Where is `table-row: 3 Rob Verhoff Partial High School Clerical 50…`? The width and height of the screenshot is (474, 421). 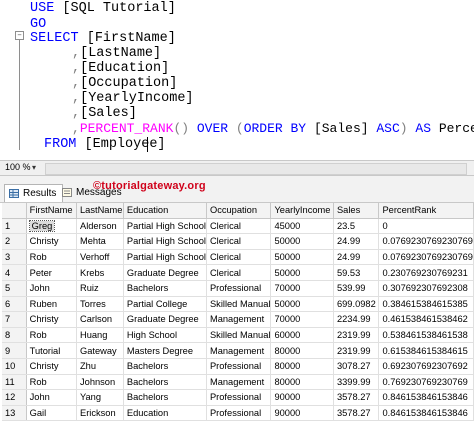
table-row: 3 Rob Verhoff Partial High School Clerical 50… is located at coordinates (238, 257).